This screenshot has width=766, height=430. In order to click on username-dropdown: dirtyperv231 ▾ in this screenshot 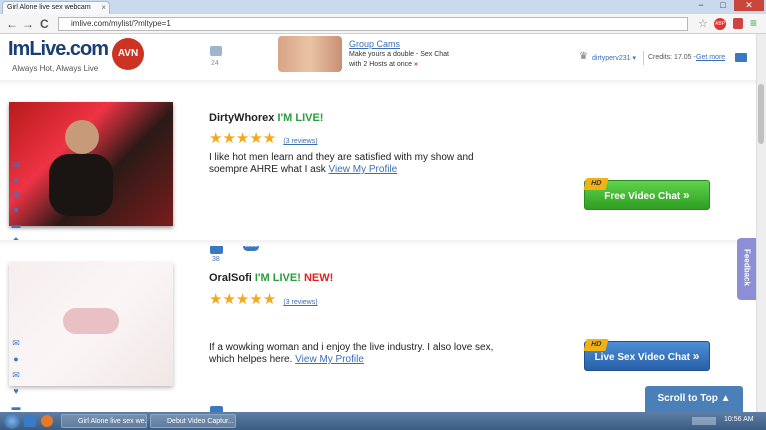, I will do `click(614, 58)`.